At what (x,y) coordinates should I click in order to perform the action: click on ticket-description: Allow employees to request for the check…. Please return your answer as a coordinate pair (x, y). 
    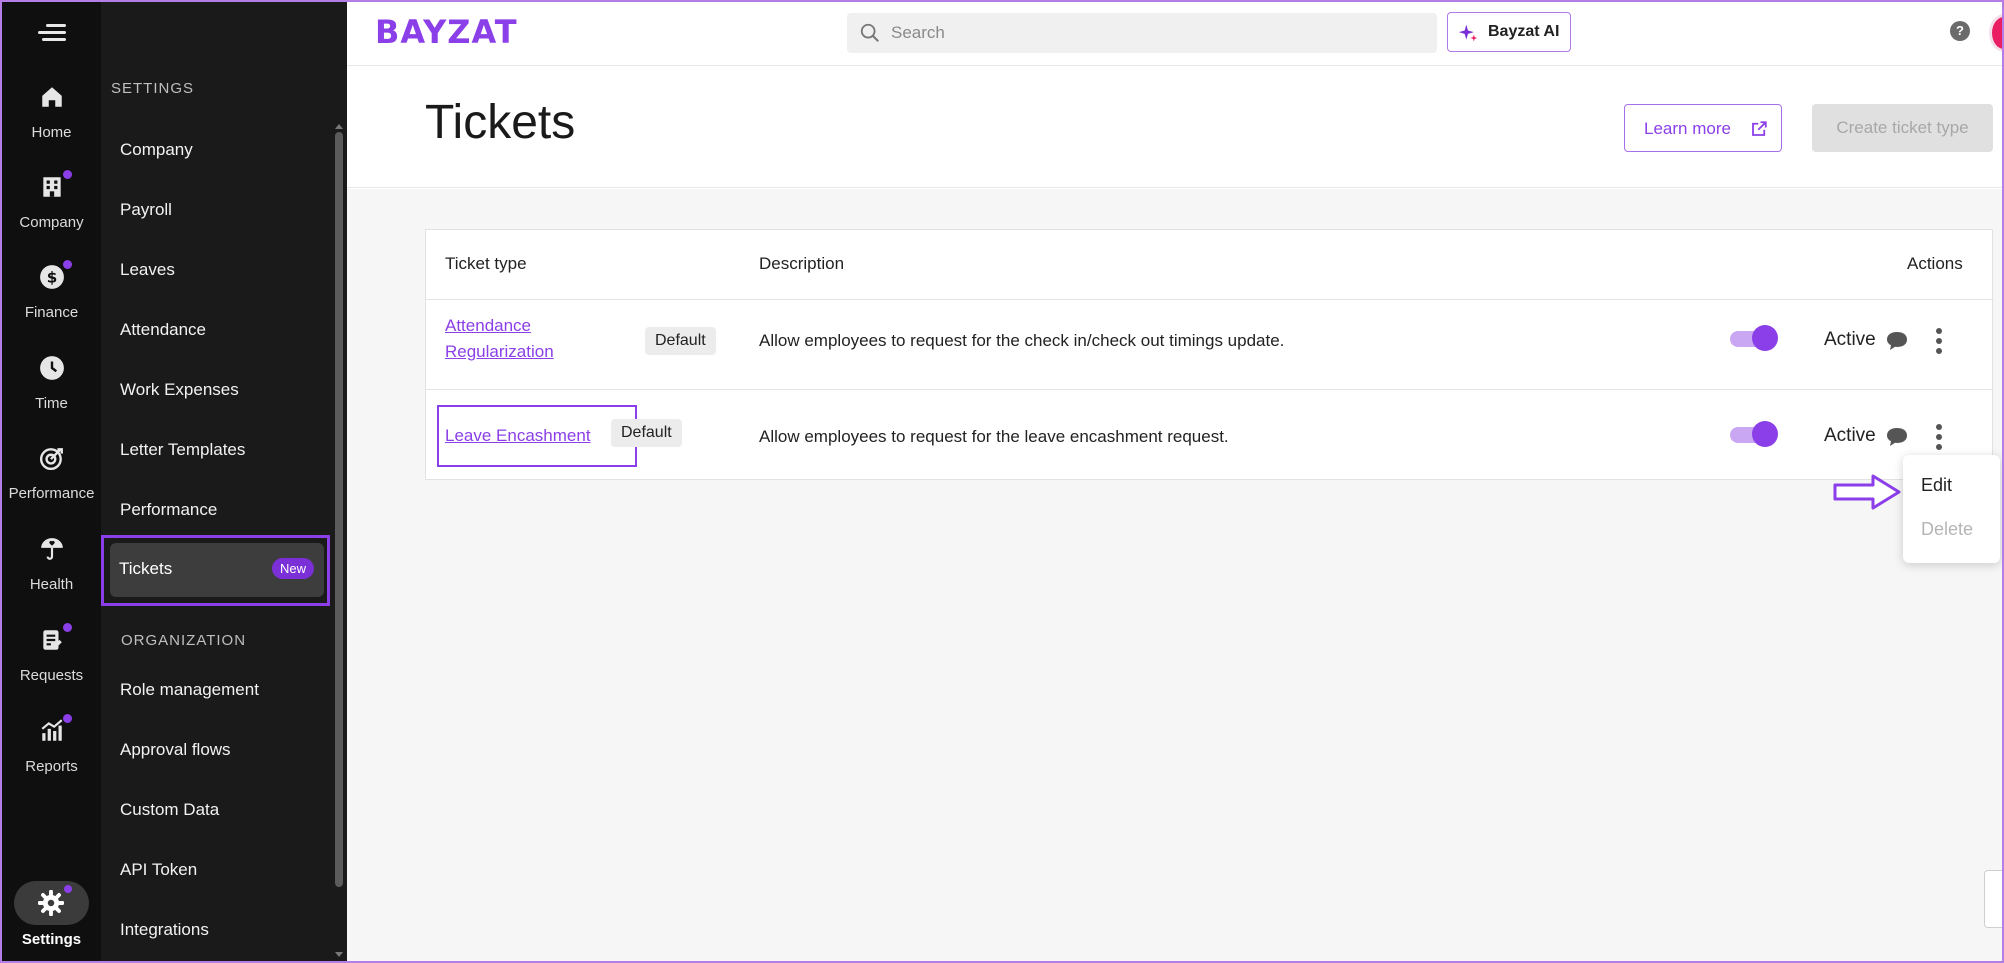
    Looking at the image, I should click on (1022, 340).